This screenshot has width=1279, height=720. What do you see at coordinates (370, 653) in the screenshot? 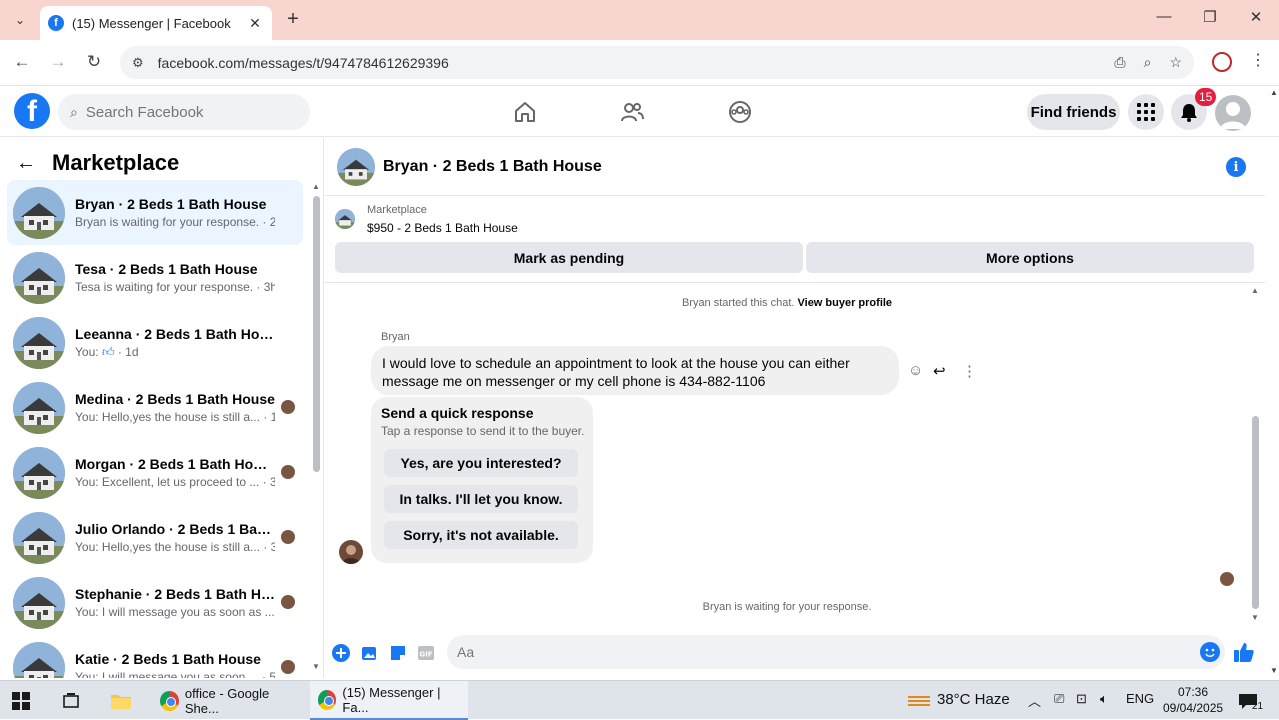
I see `photo-icon` at bounding box center [370, 653].